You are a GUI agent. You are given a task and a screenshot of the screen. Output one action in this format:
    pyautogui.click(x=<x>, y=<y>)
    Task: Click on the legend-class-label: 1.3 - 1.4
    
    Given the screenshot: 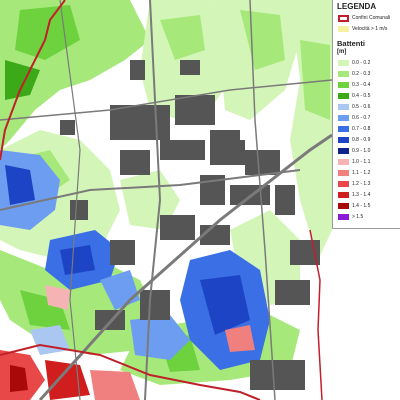 What is the action you would take?
    pyautogui.click(x=361, y=195)
    